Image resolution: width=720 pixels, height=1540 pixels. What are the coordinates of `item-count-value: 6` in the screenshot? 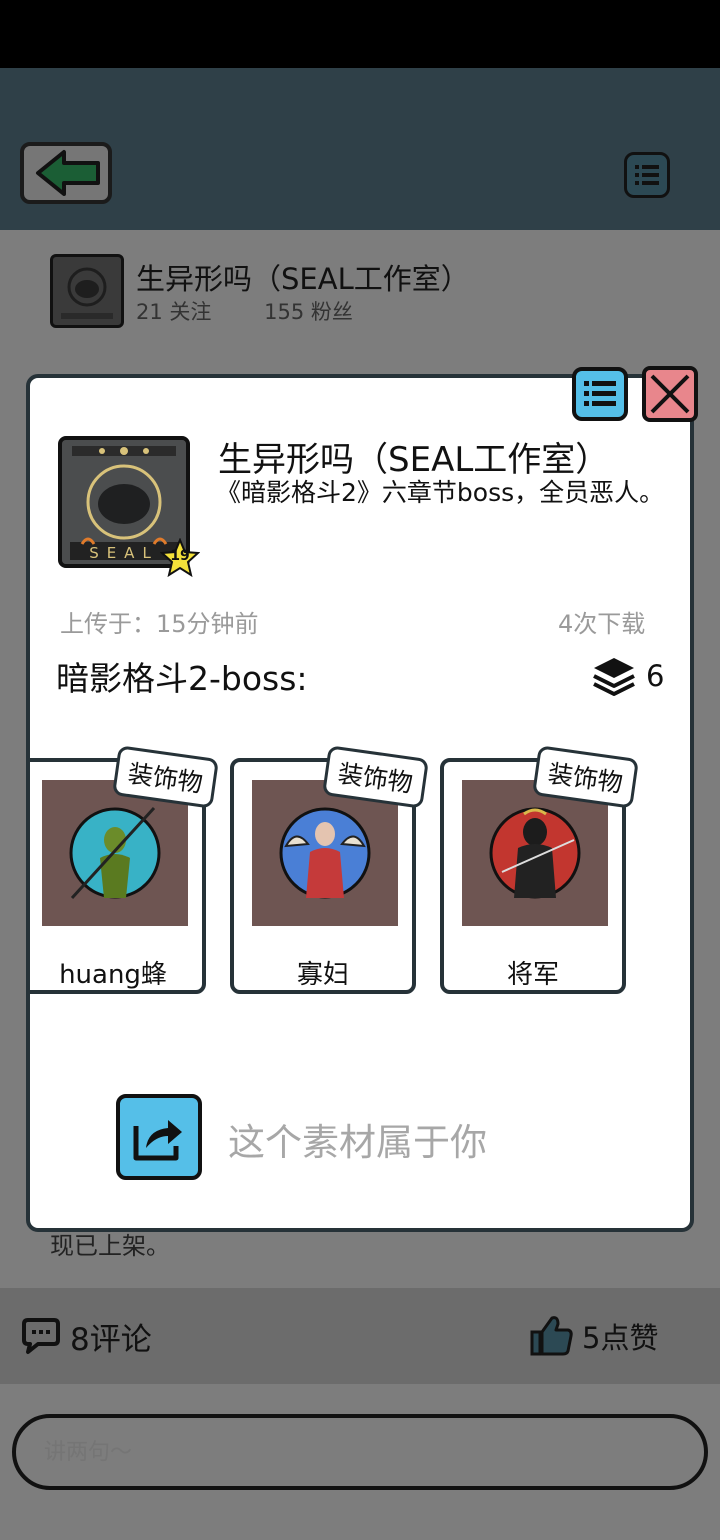 It's located at (655, 676).